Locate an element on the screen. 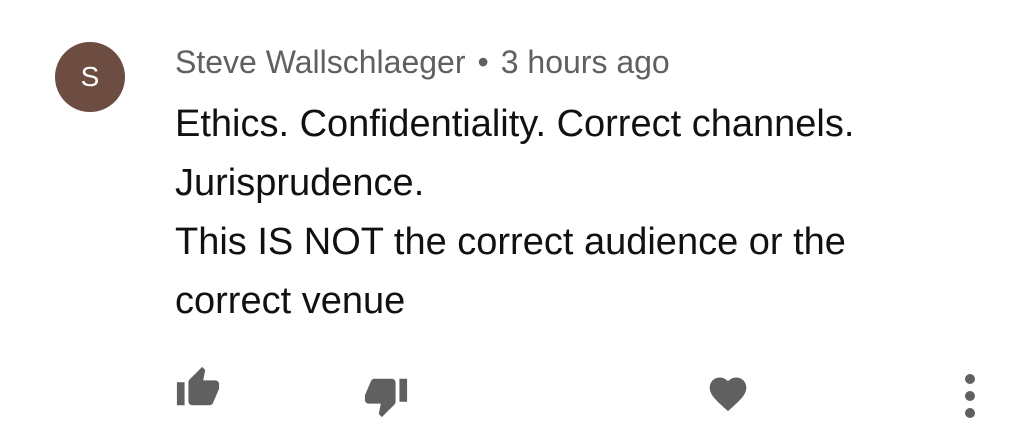  more-options-button is located at coordinates (970, 396).